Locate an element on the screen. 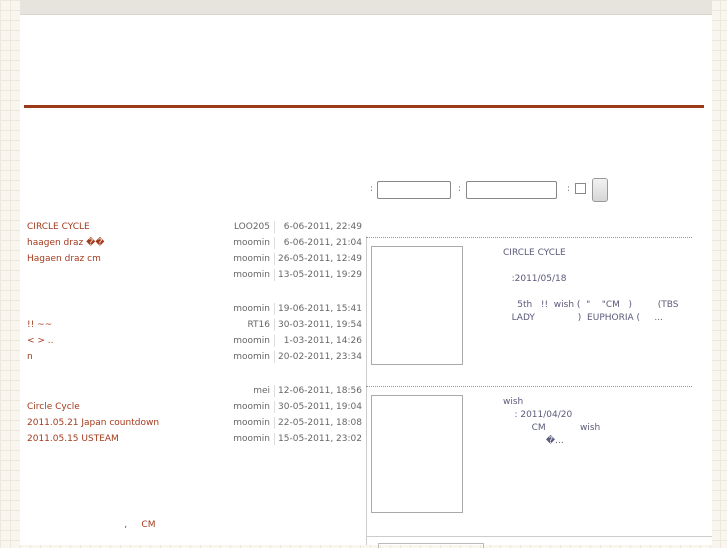  search-label-2: : is located at coordinates (460, 189).